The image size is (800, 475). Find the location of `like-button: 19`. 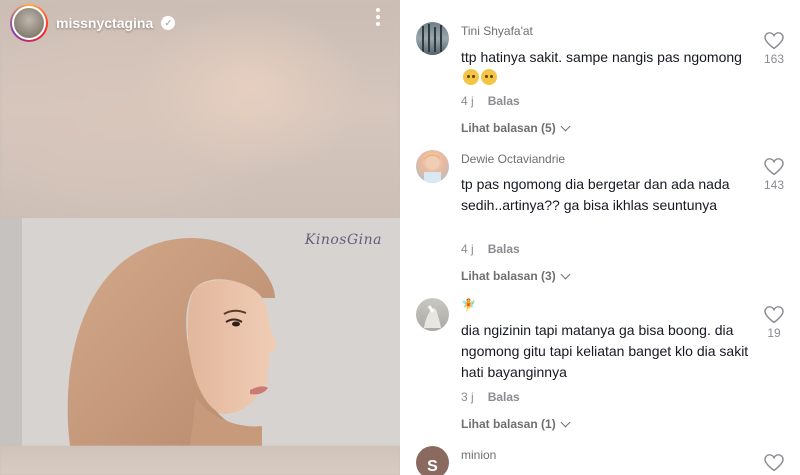

like-button: 19 is located at coordinates (774, 323).